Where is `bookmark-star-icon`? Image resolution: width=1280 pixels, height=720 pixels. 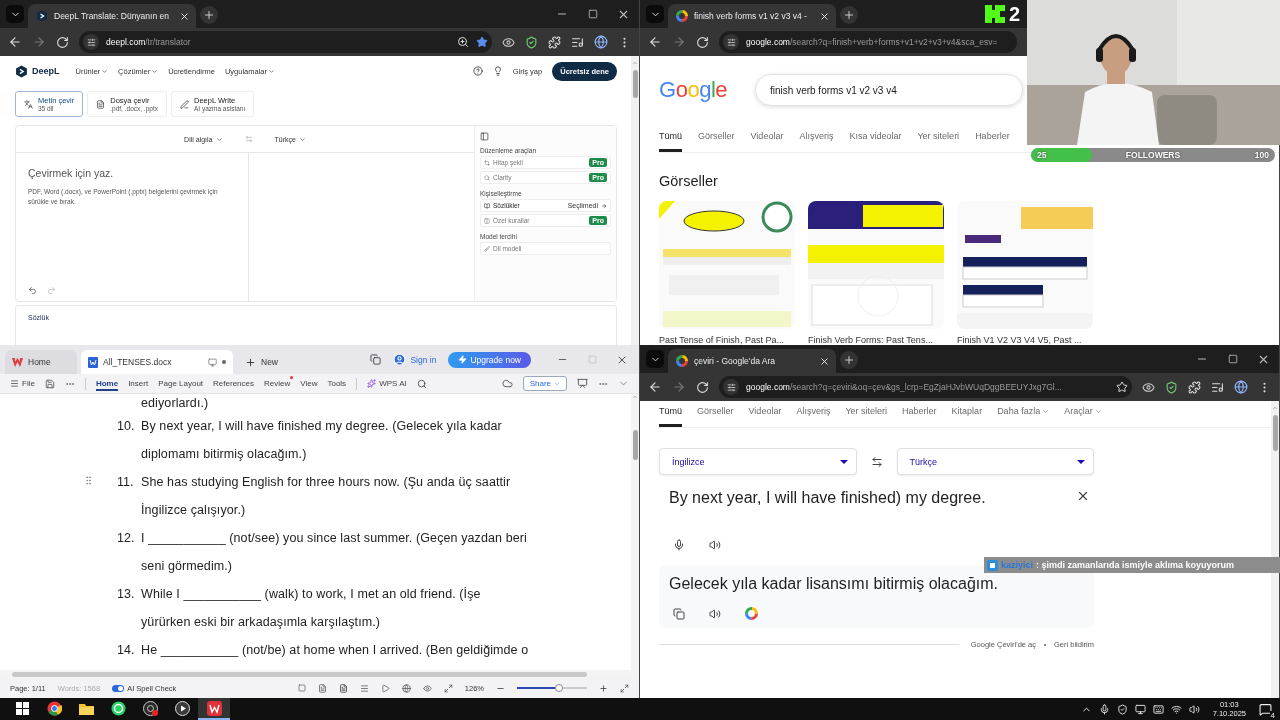 bookmark-star-icon is located at coordinates (482, 42).